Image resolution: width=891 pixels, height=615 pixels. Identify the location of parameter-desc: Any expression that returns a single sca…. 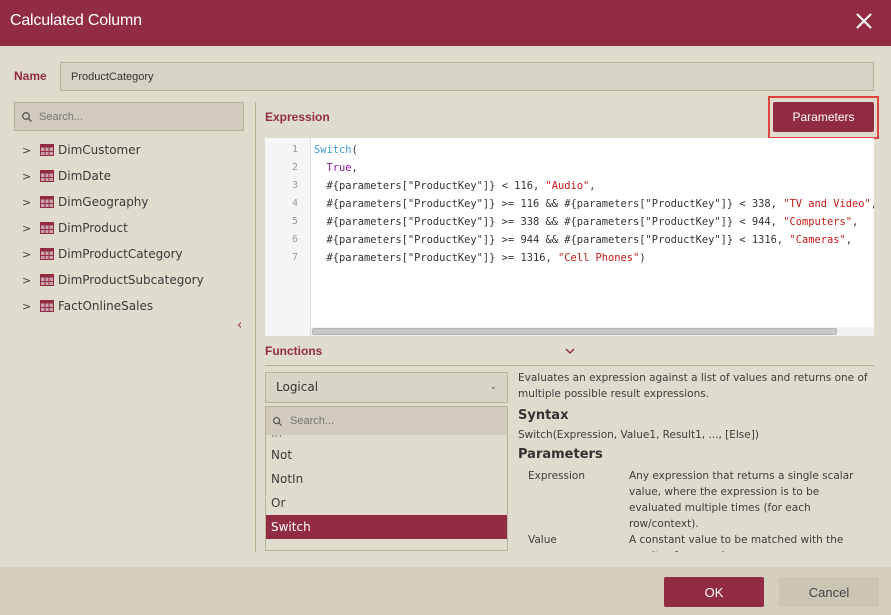
(741, 500).